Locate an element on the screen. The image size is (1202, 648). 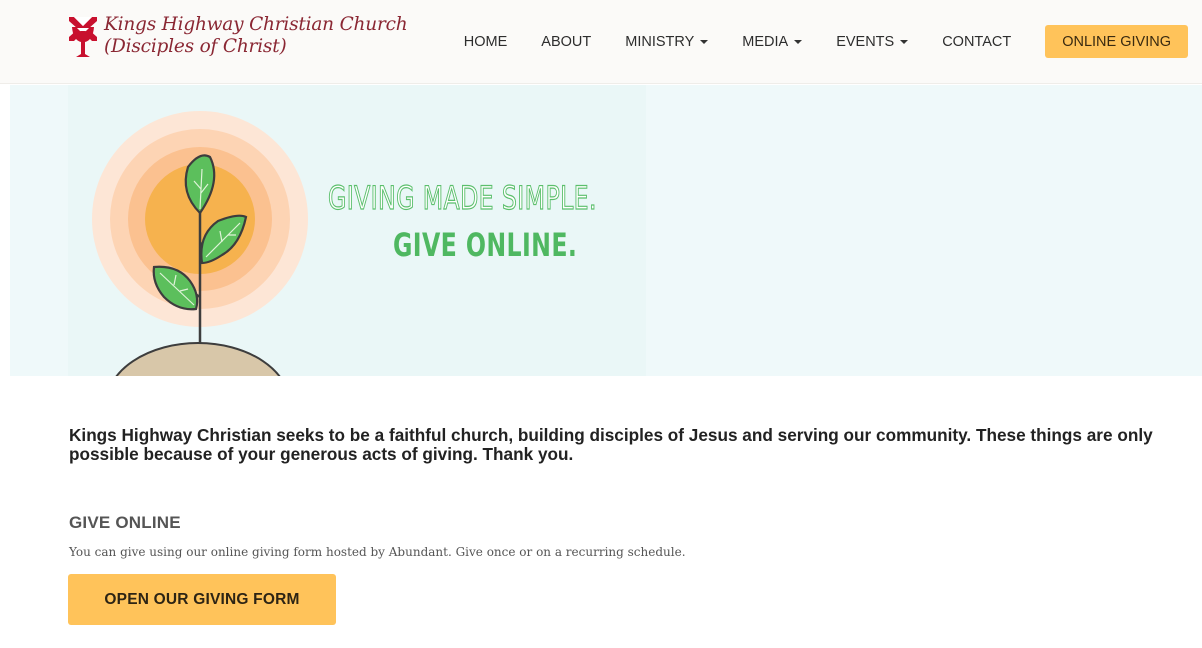
nav-media: MEDIA is located at coordinates (772, 41).